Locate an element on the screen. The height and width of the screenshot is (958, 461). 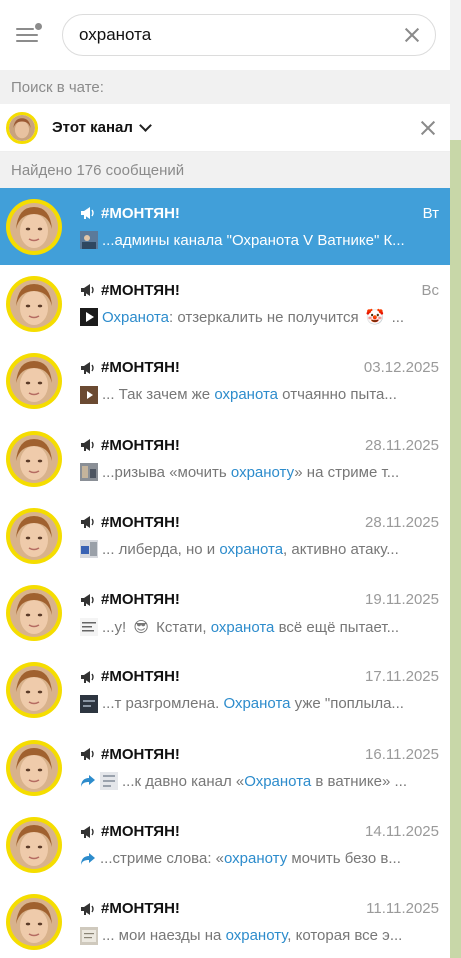
chevron-down-icon is located at coordinates (145, 125).